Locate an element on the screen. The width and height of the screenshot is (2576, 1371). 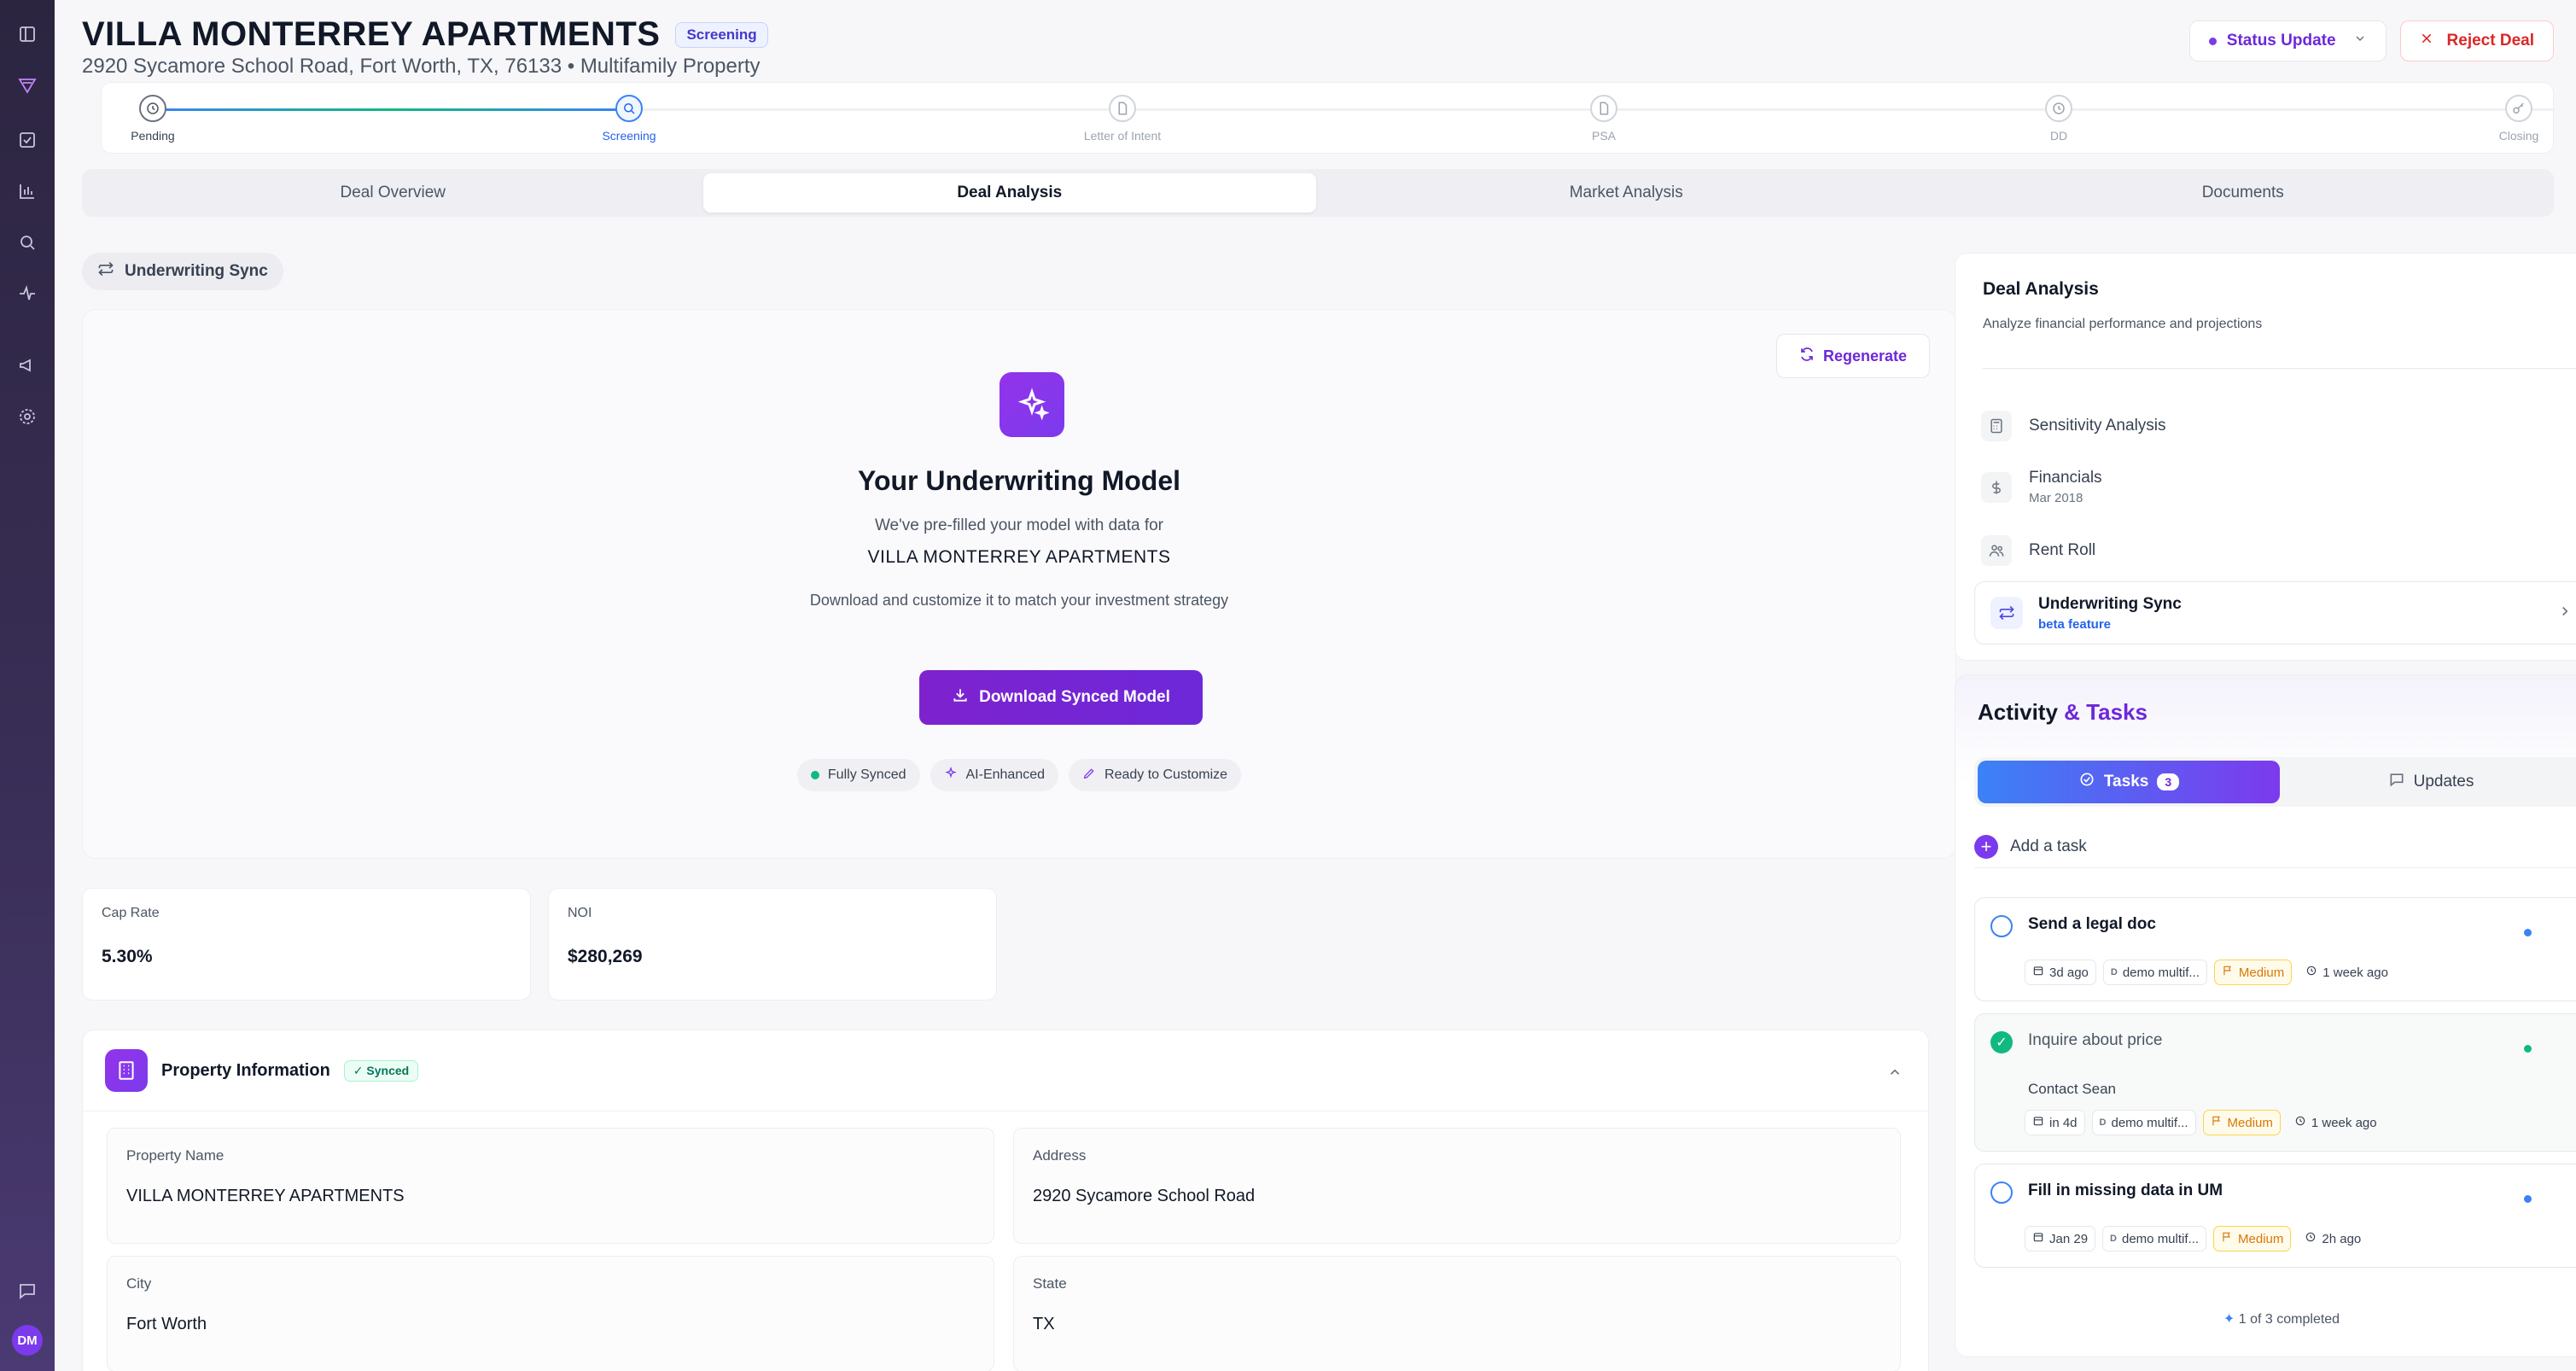
beta-feature-label: beta feature is located at coordinates (2075, 624).